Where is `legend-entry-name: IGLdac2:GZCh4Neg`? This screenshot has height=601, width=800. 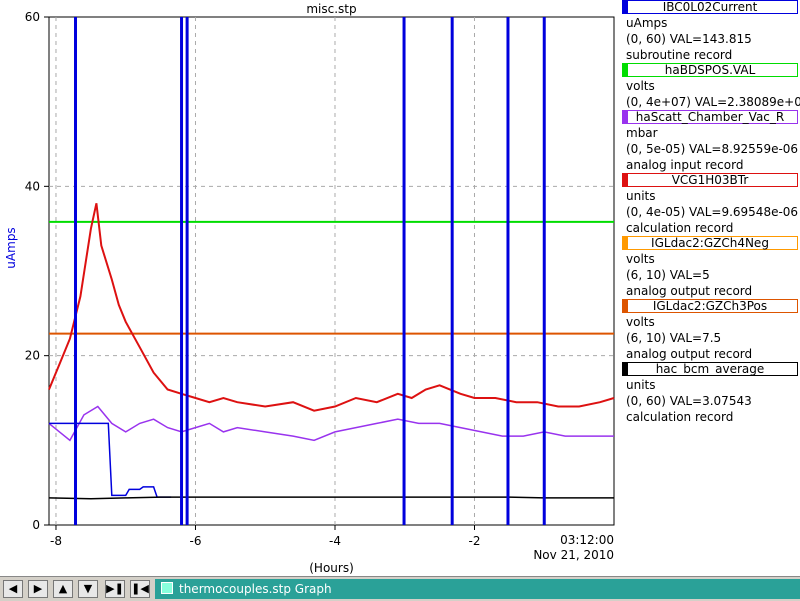 legend-entry-name: IGLdac2:GZCh4Neg is located at coordinates (710, 243).